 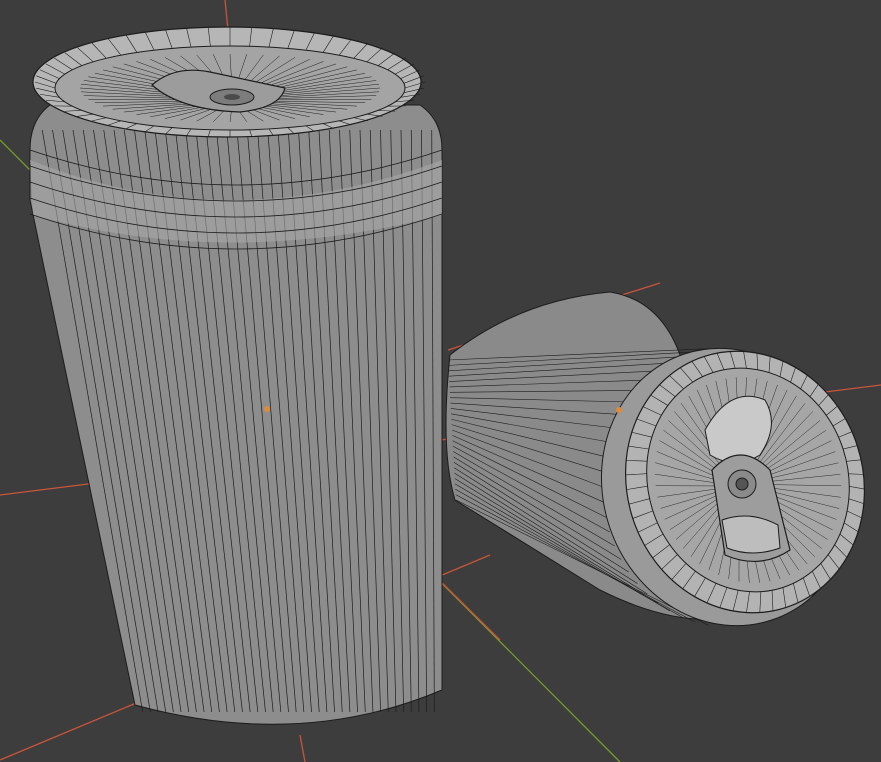 I want to click on standing-can-origin, so click(x=267, y=409).